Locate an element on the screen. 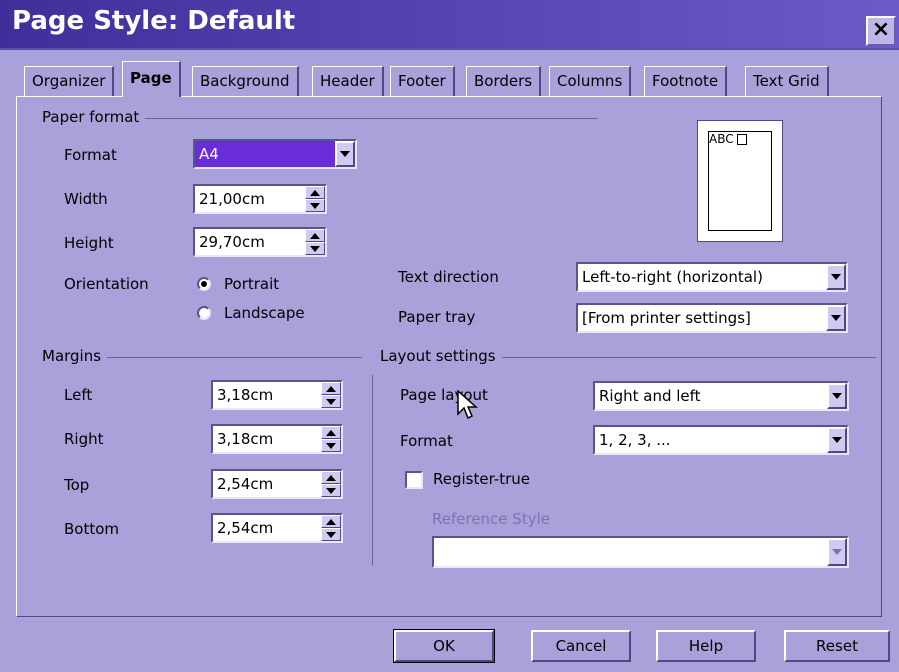 This screenshot has width=899, height=672. layout-format-dropdown-button is located at coordinates (837, 440).